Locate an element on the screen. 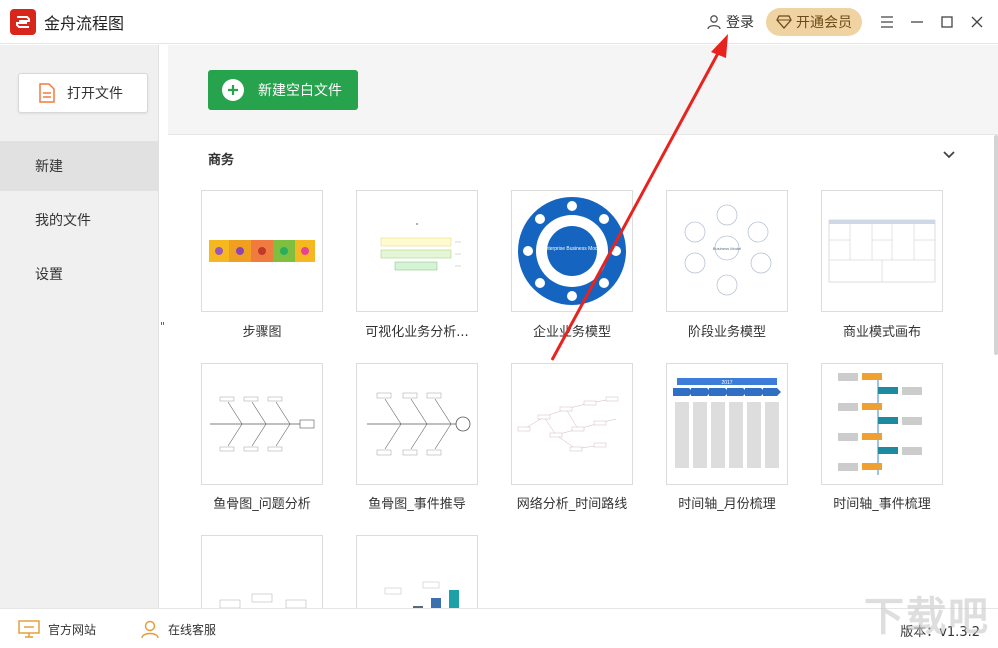 The height and width of the screenshot is (648, 998). template-label: 商业模式画布 is located at coordinates (881, 332).